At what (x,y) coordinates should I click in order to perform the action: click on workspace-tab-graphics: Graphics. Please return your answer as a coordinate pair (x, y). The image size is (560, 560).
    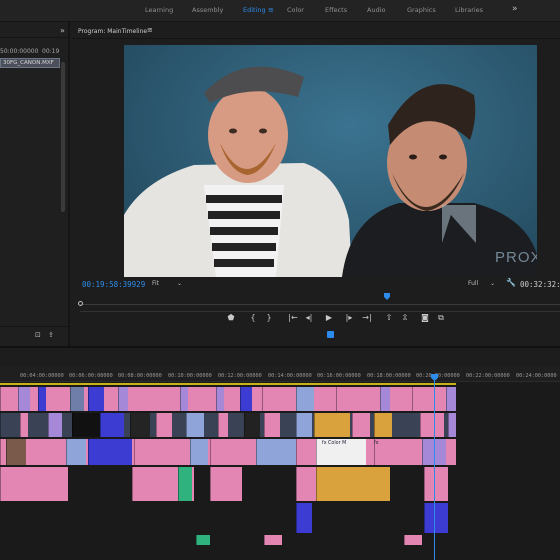
    Looking at the image, I should click on (421, 10).